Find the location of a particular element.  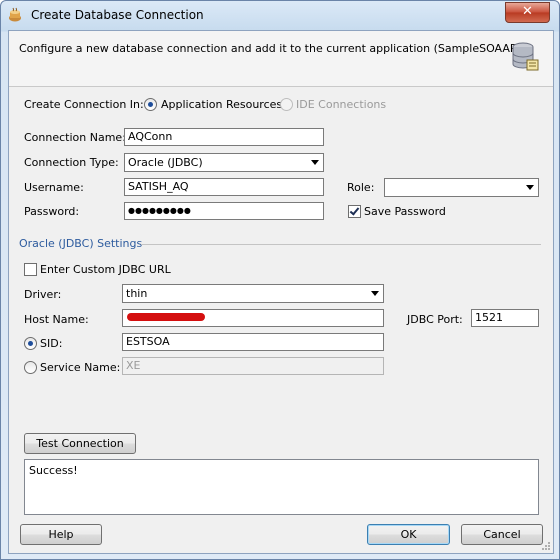

password-label: Password: is located at coordinates (52, 211).